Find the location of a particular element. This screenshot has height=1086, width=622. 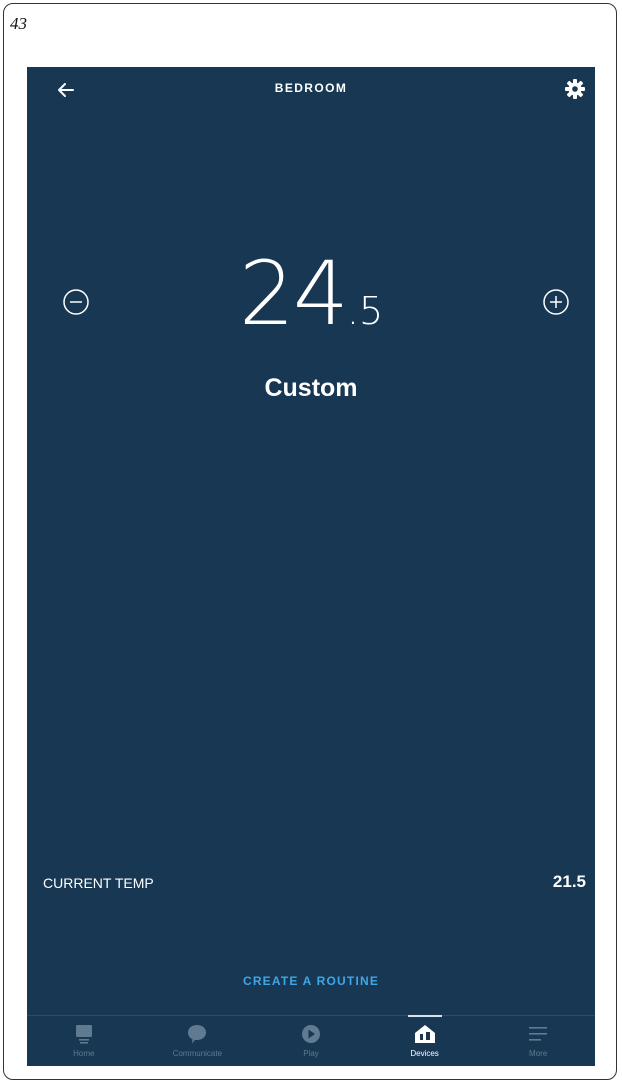

target-temperature: 24.5 is located at coordinates (311, 294).